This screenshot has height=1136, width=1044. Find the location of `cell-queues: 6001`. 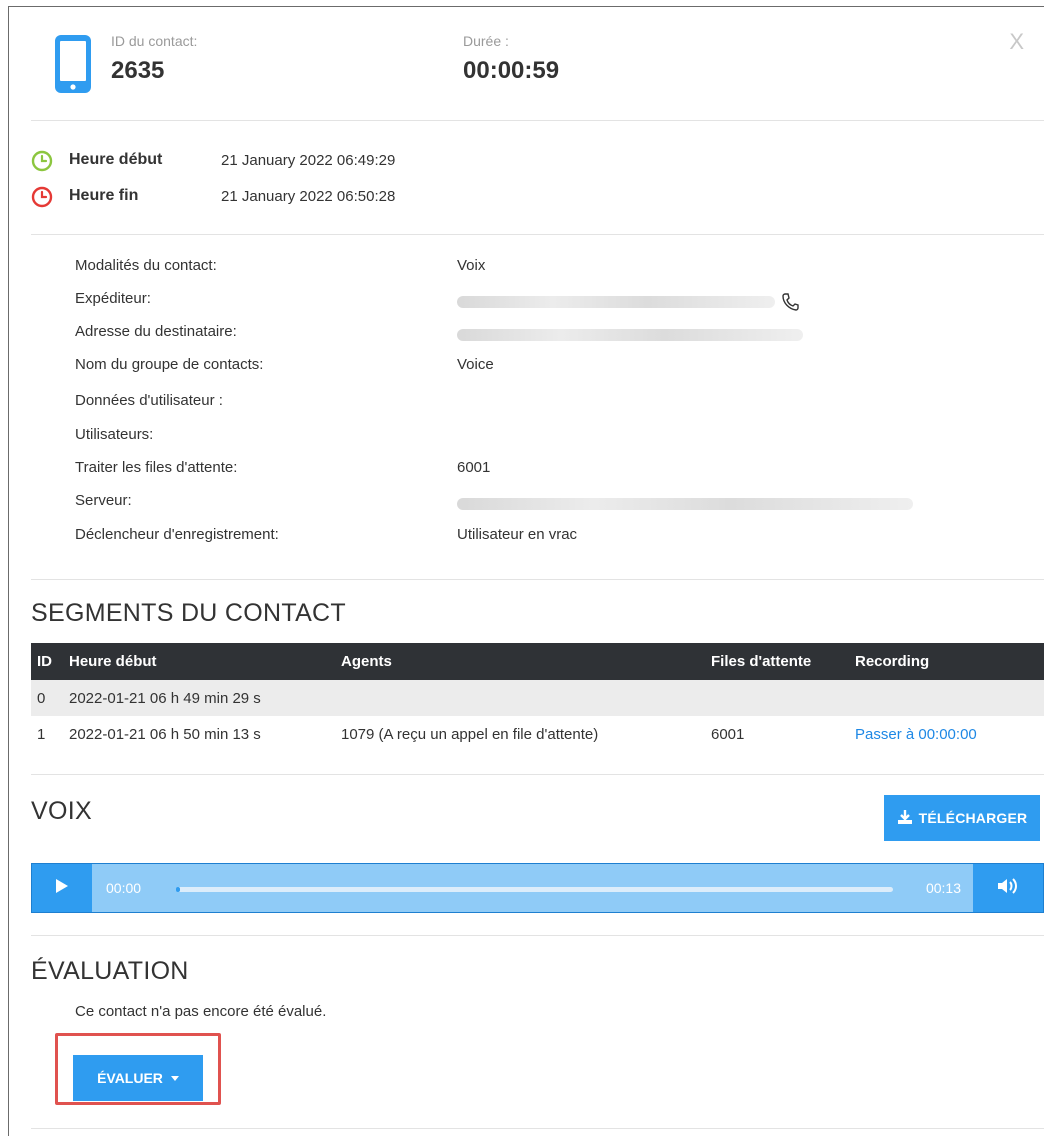

cell-queues: 6001 is located at coordinates (728, 734).